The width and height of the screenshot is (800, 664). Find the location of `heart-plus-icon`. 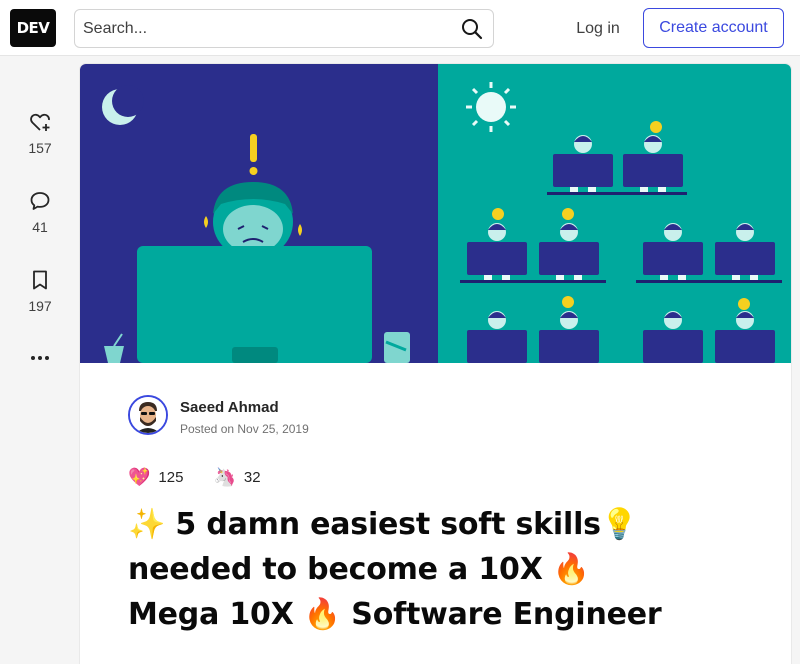

heart-plus-icon is located at coordinates (40, 122).